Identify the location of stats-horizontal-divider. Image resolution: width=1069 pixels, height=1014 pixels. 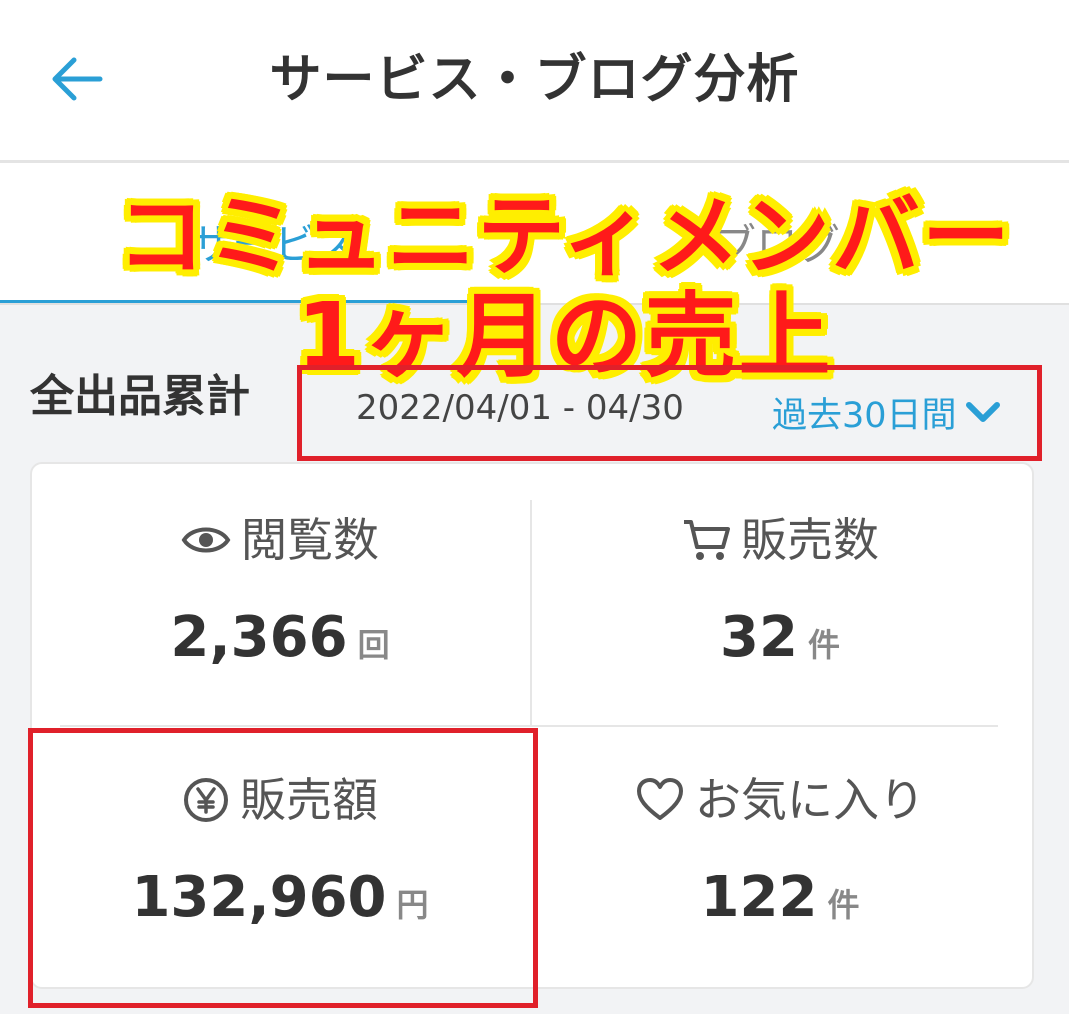
(529, 726).